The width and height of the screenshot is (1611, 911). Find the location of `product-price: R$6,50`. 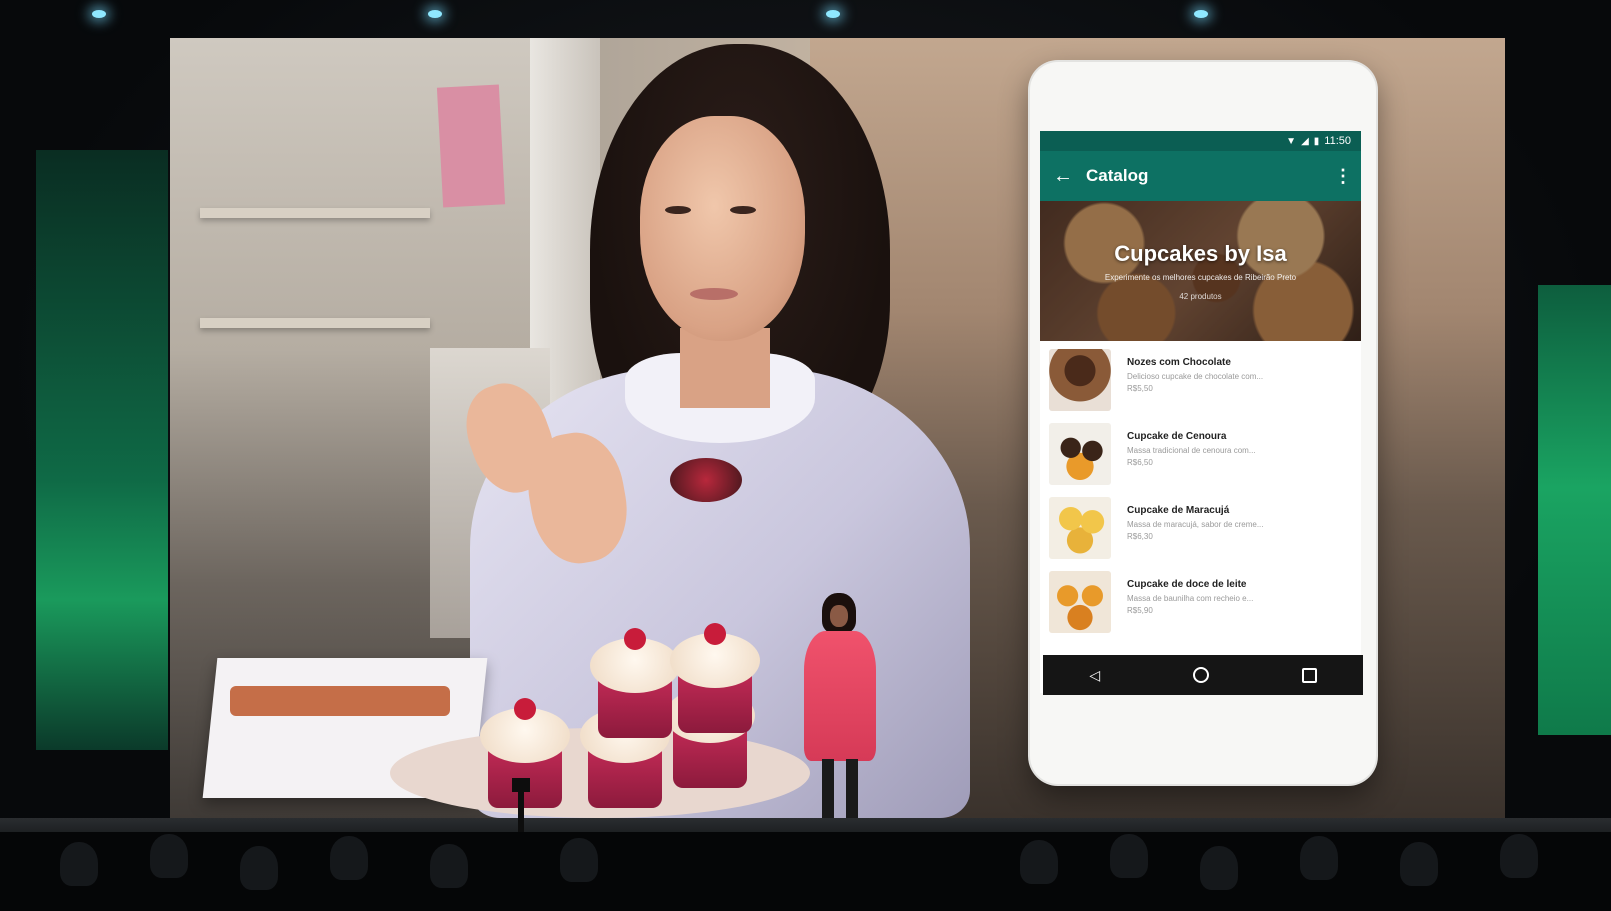

product-price: R$6,50 is located at coordinates (1140, 462).